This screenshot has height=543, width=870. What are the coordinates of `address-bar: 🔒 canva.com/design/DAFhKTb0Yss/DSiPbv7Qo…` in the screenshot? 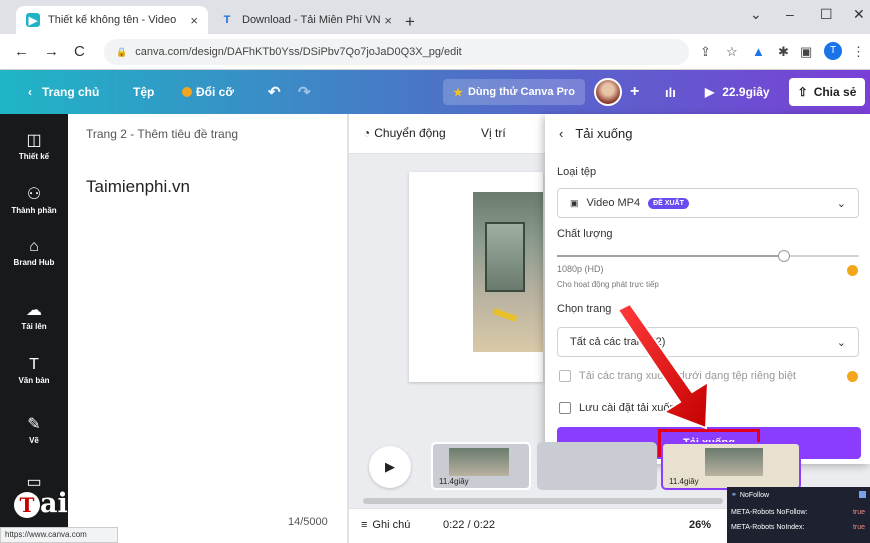 It's located at (396, 52).